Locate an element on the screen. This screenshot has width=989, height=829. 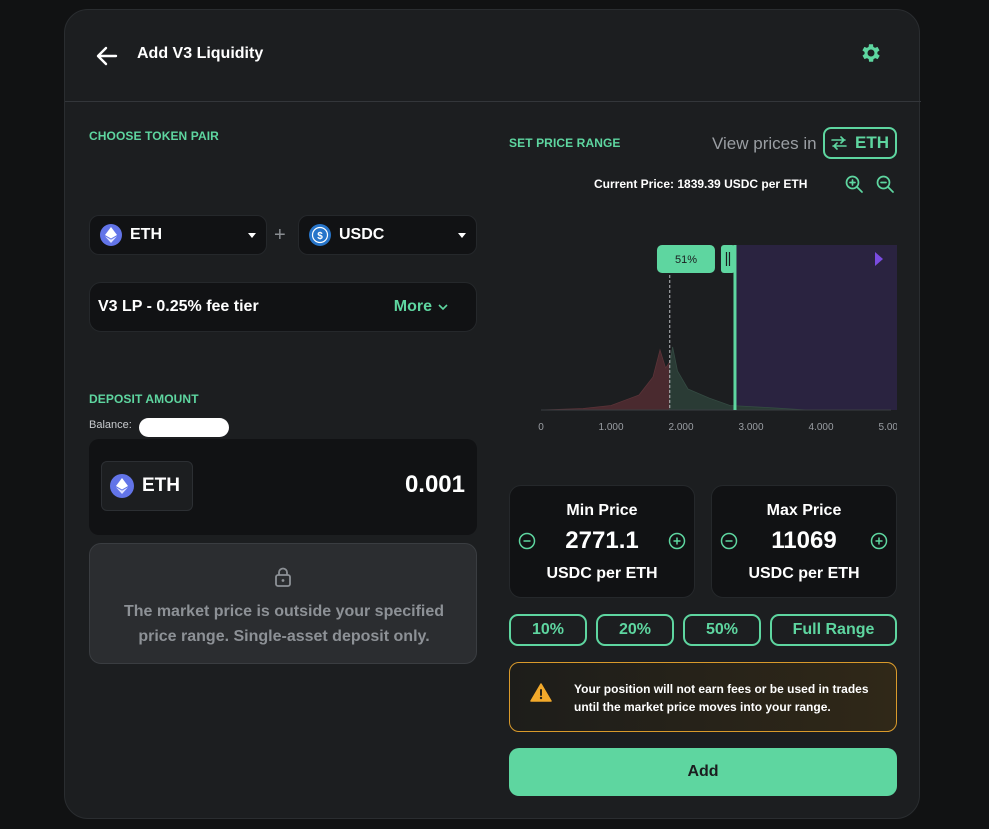
max-price-box: Max Price 11069 USDC per ETH is located at coordinates (804, 541).